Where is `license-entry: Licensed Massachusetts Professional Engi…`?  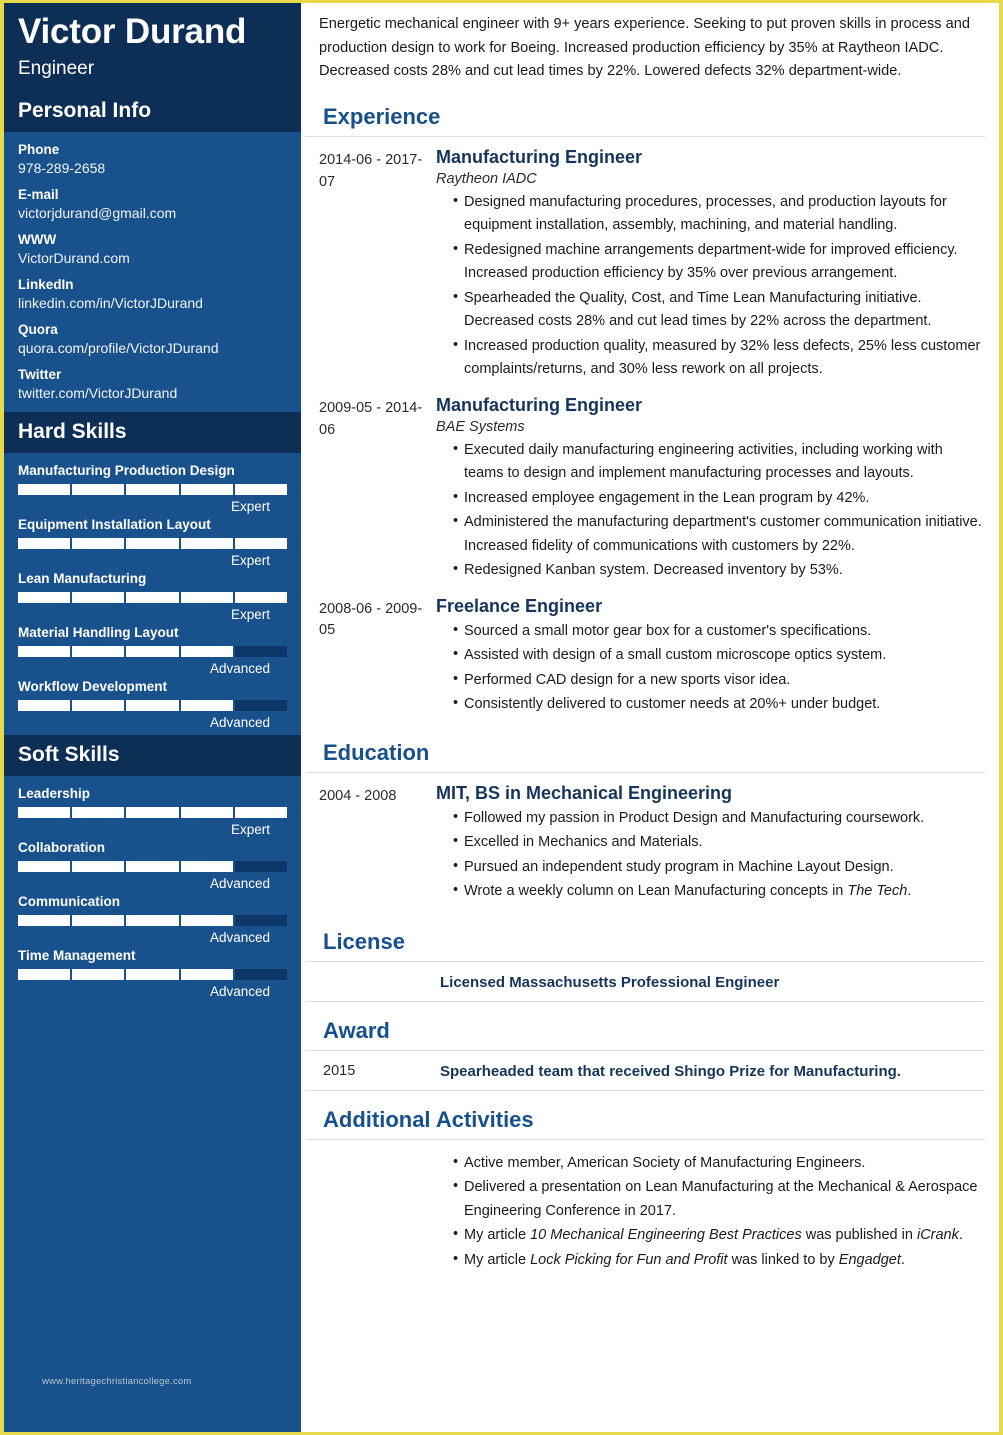 license-entry: Licensed Massachusetts Professional Engi… is located at coordinates (645, 982).